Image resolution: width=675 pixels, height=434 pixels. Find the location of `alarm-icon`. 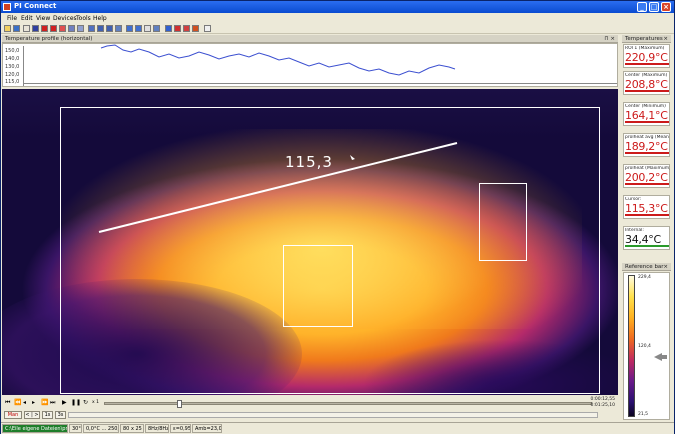

alarm-icon is located at coordinates (177, 28).